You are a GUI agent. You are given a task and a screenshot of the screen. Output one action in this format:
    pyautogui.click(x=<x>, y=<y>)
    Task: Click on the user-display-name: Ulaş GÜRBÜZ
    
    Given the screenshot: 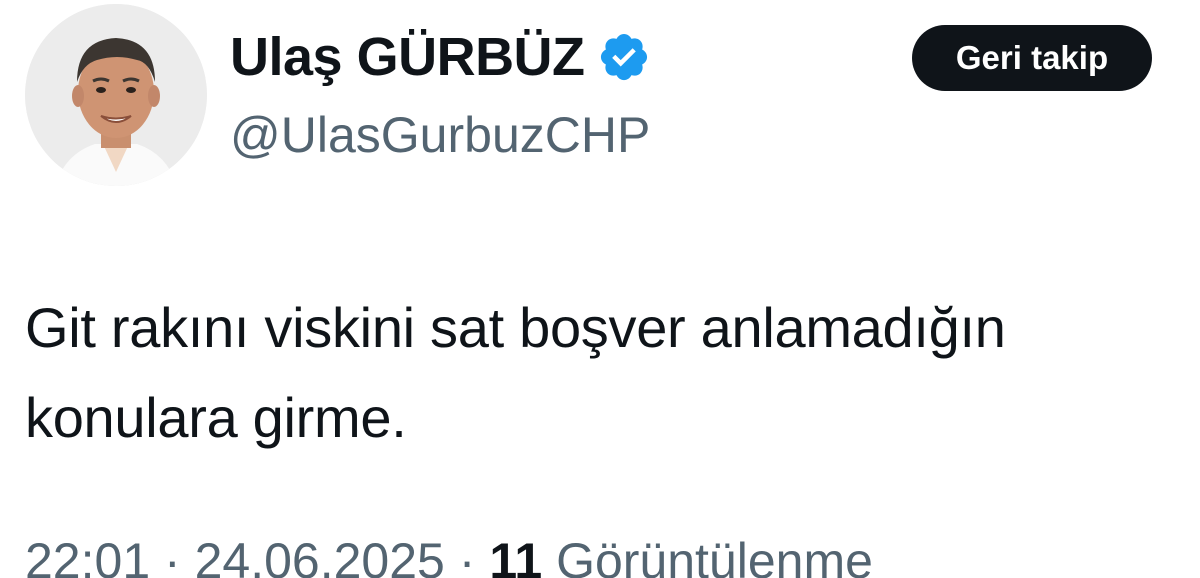 What is the action you would take?
    pyautogui.click(x=440, y=57)
    